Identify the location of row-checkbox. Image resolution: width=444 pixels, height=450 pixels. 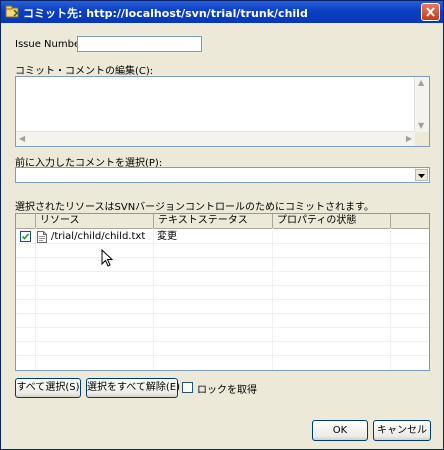
(25, 236).